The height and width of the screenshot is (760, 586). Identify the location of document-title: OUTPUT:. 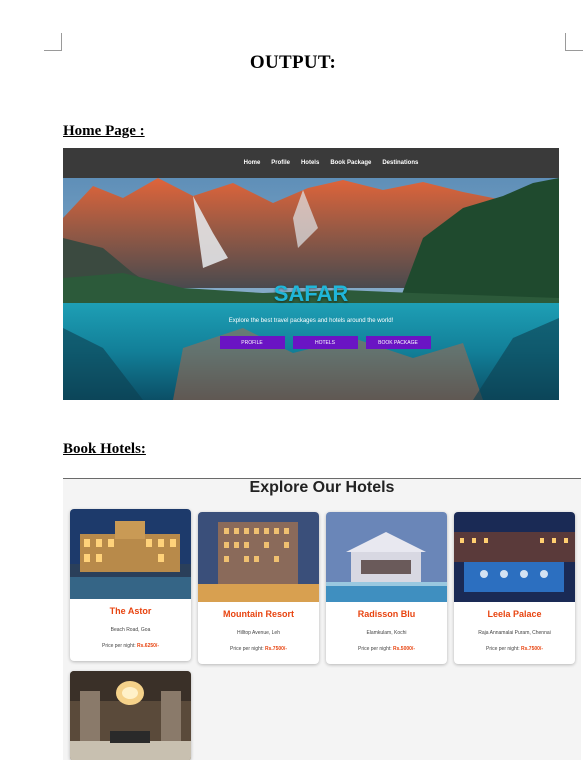
(293, 62).